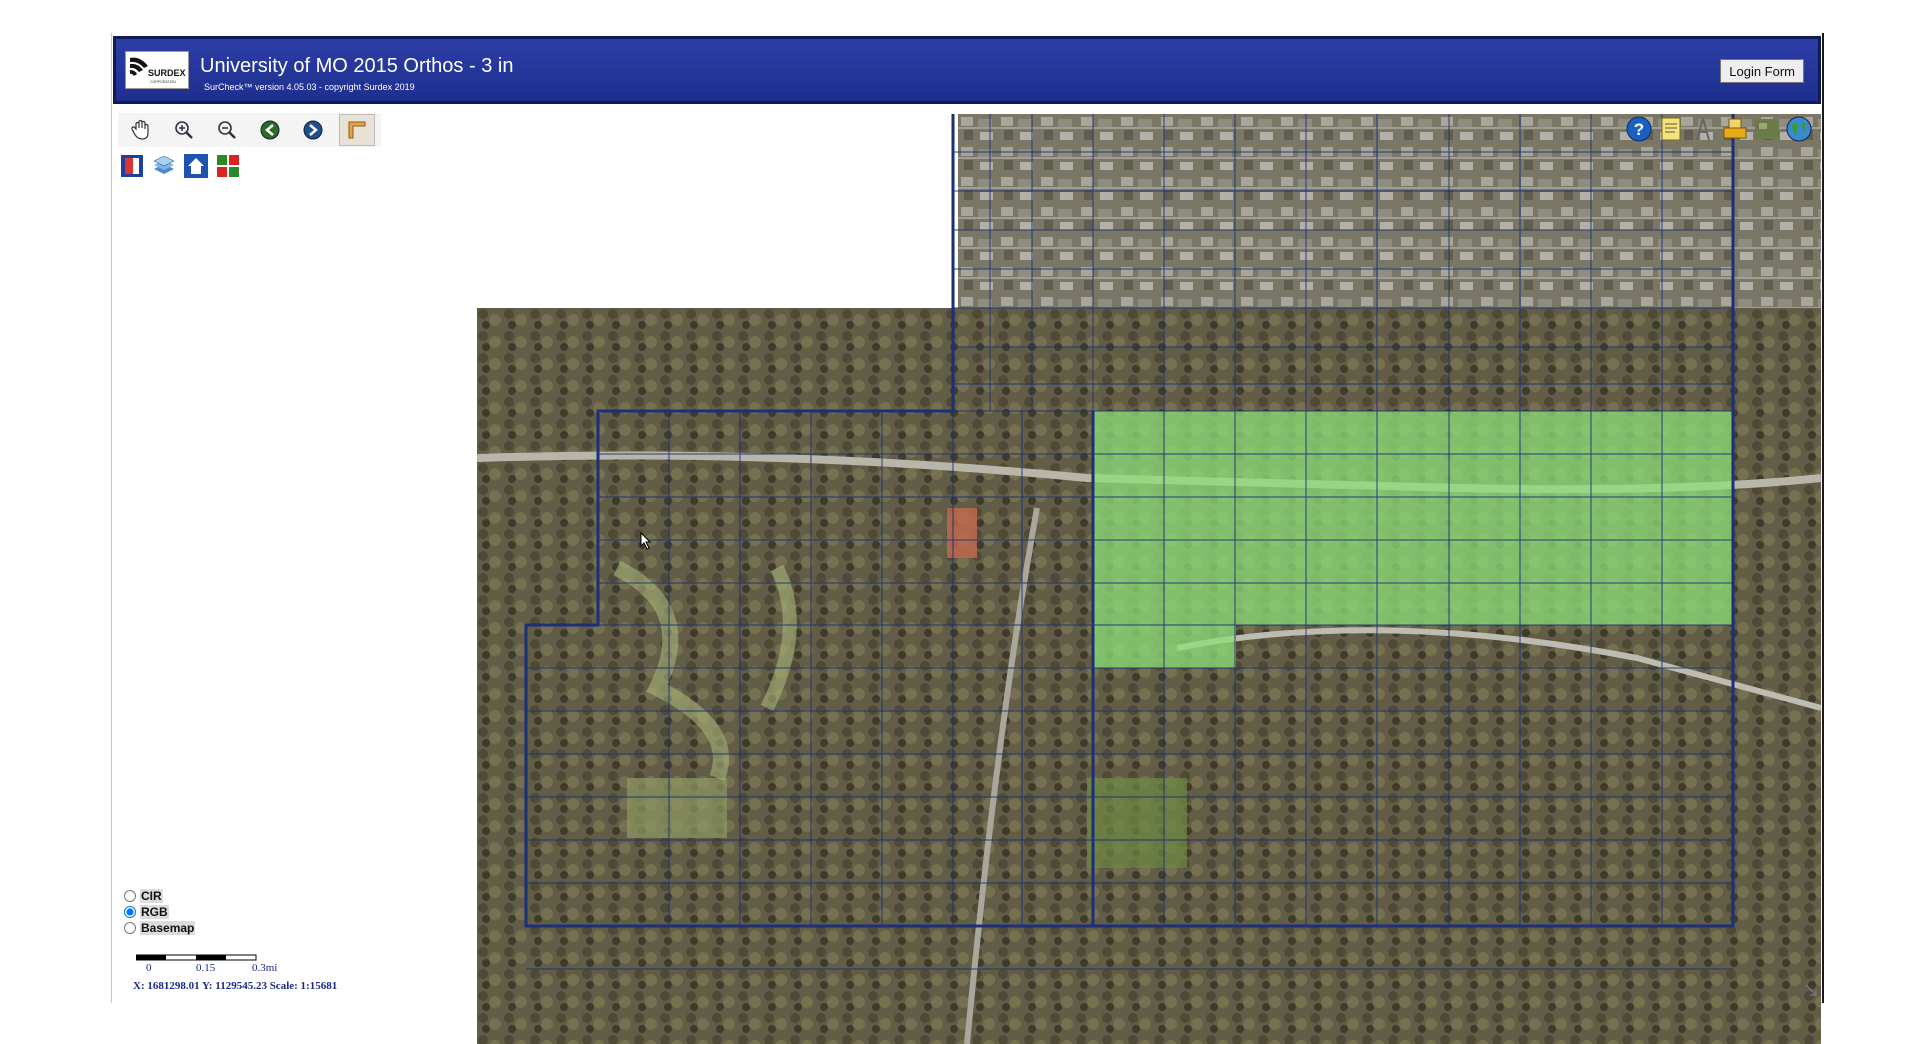 The image size is (1920, 1044). I want to click on measure-corner-icon, so click(357, 130).